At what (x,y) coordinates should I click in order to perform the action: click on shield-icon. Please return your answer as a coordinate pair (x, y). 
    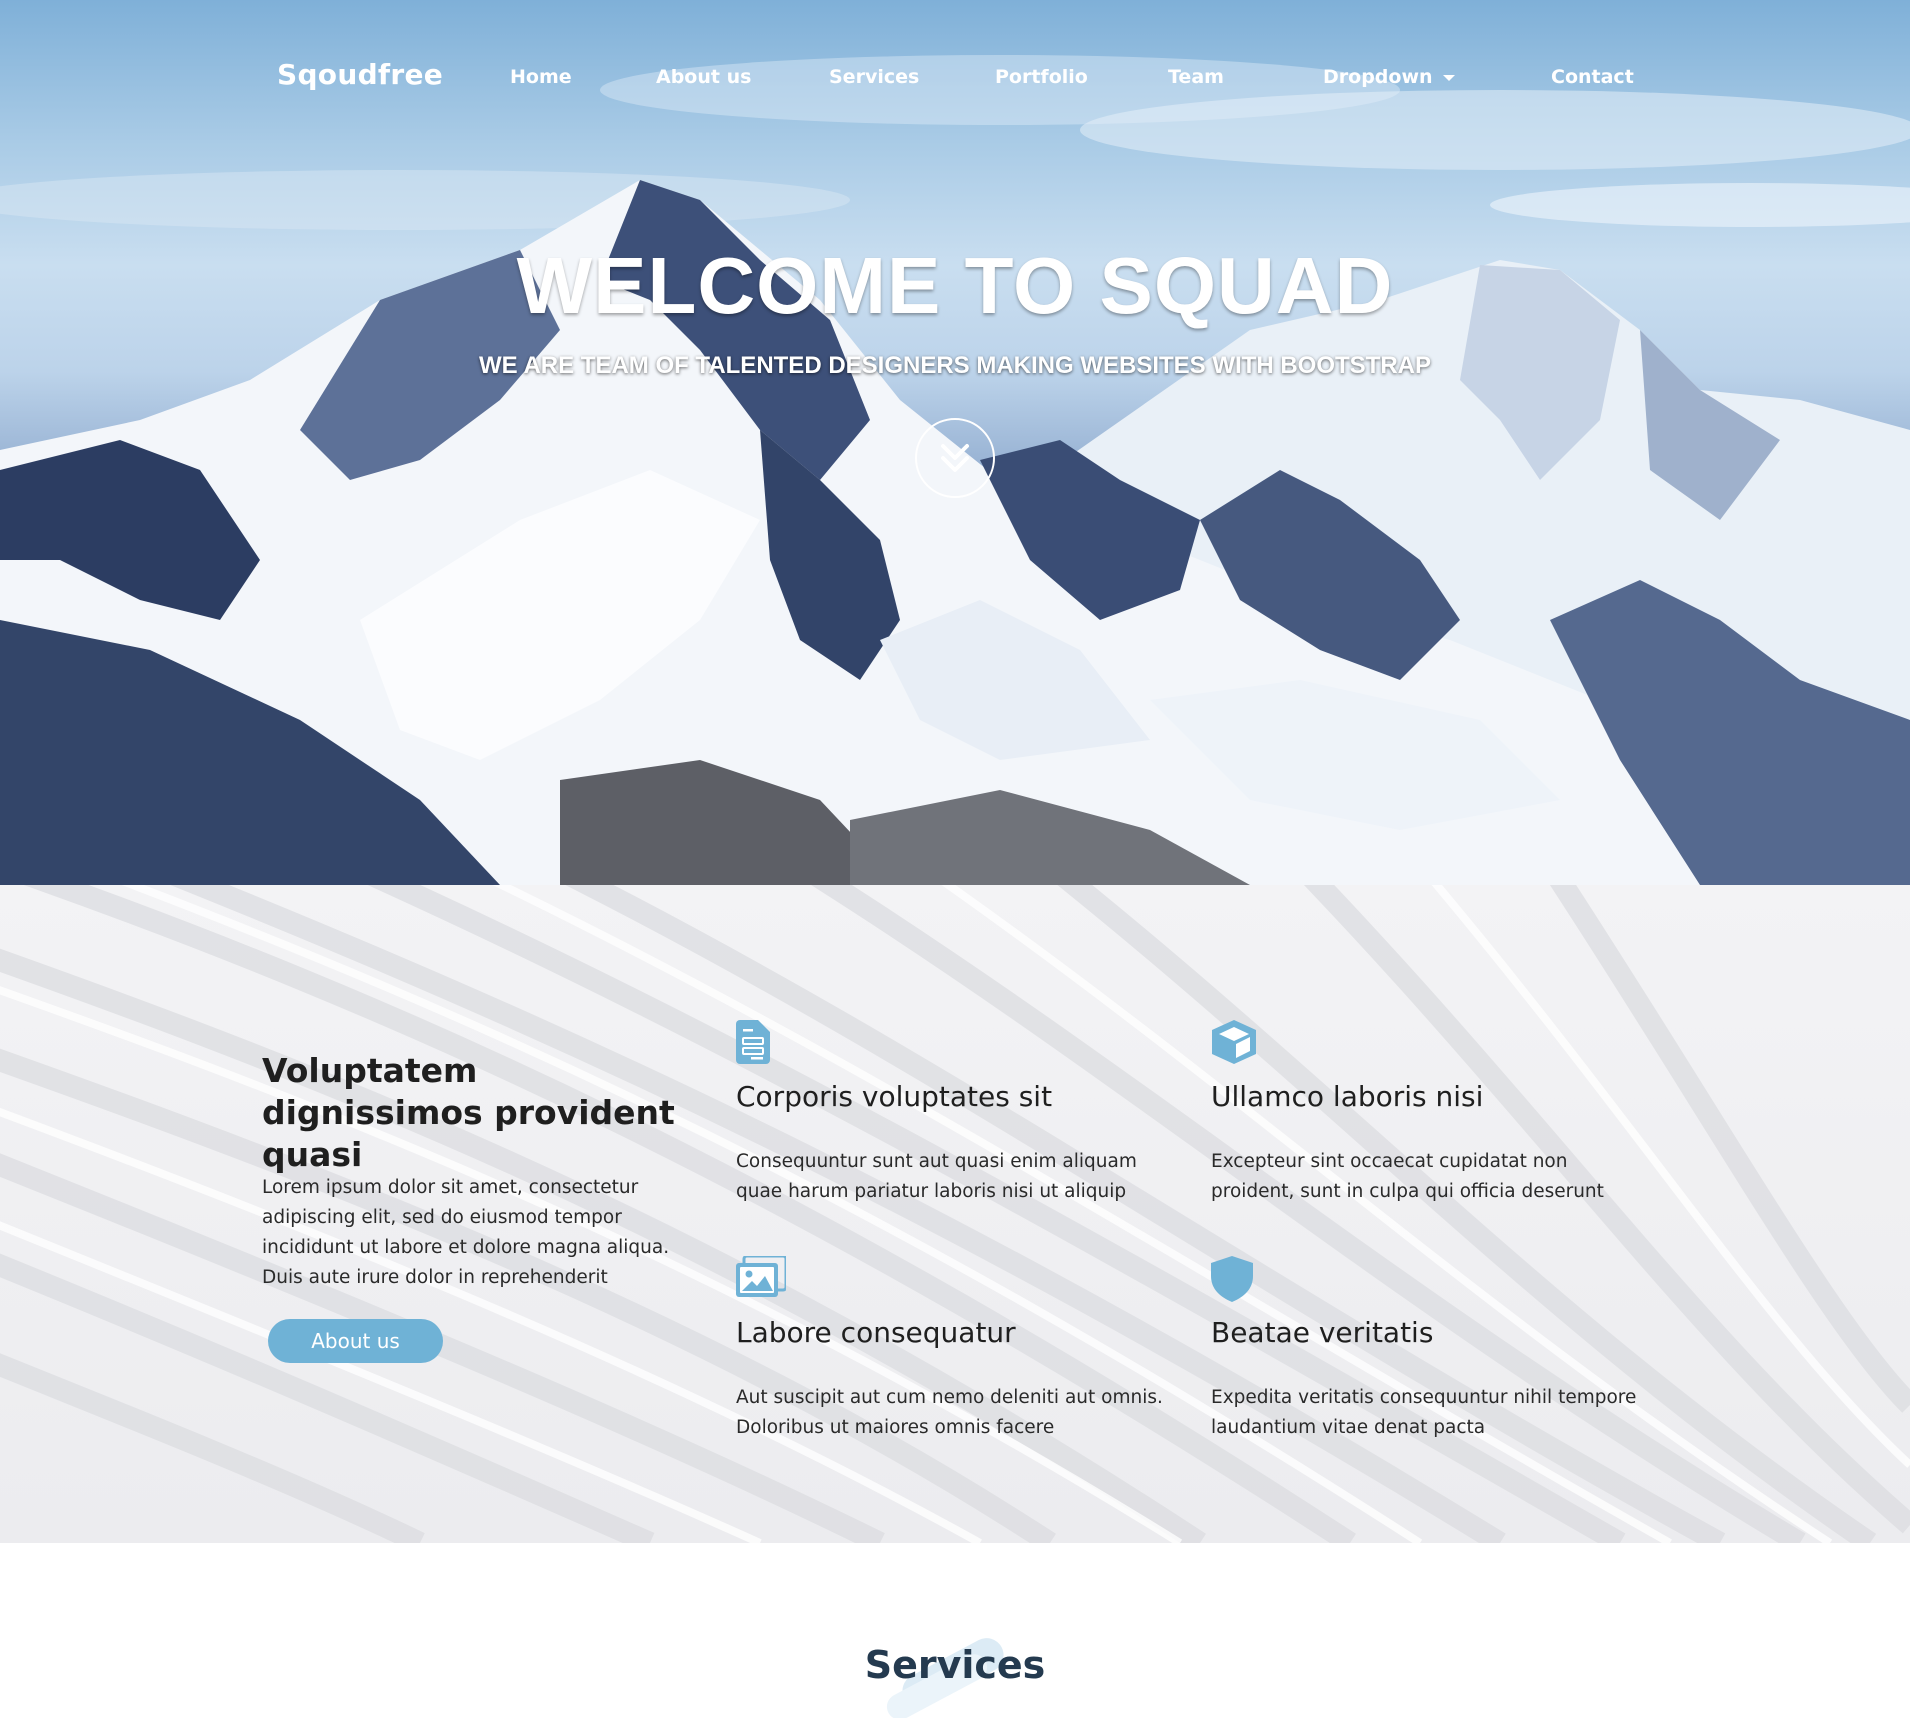
    Looking at the image, I should click on (1232, 1279).